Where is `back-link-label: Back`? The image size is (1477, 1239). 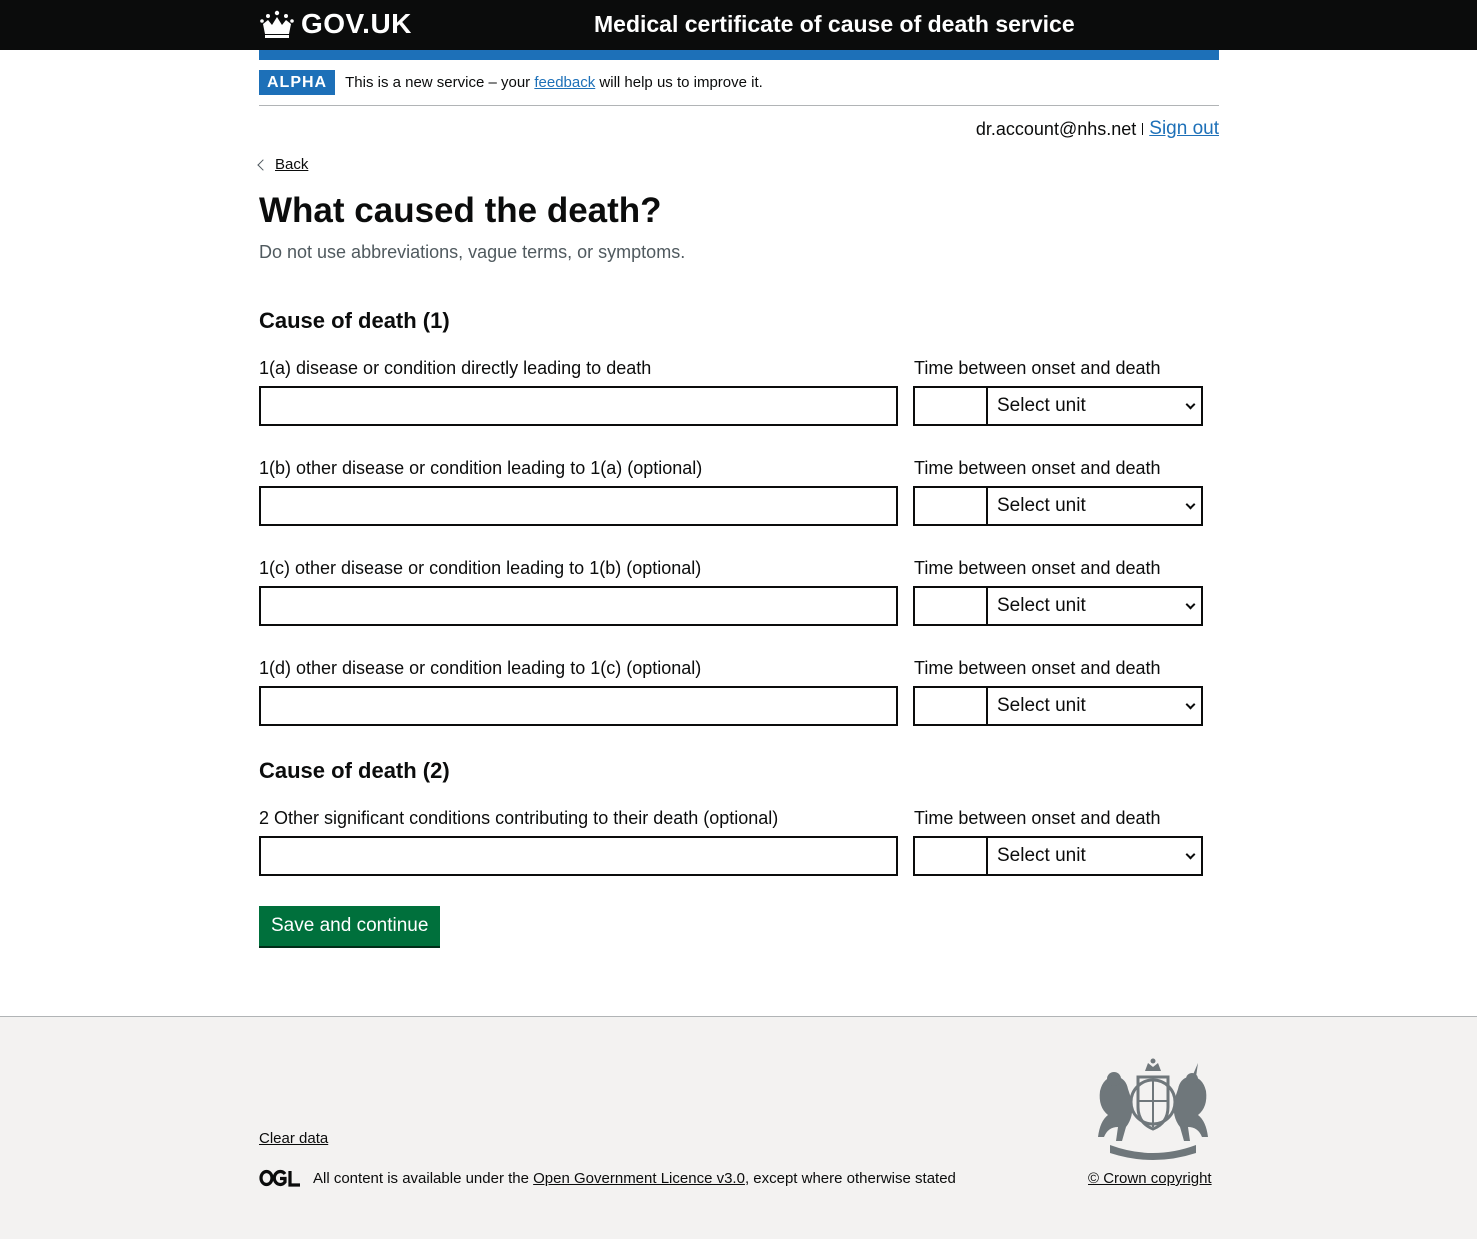
back-link-label: Back is located at coordinates (292, 164).